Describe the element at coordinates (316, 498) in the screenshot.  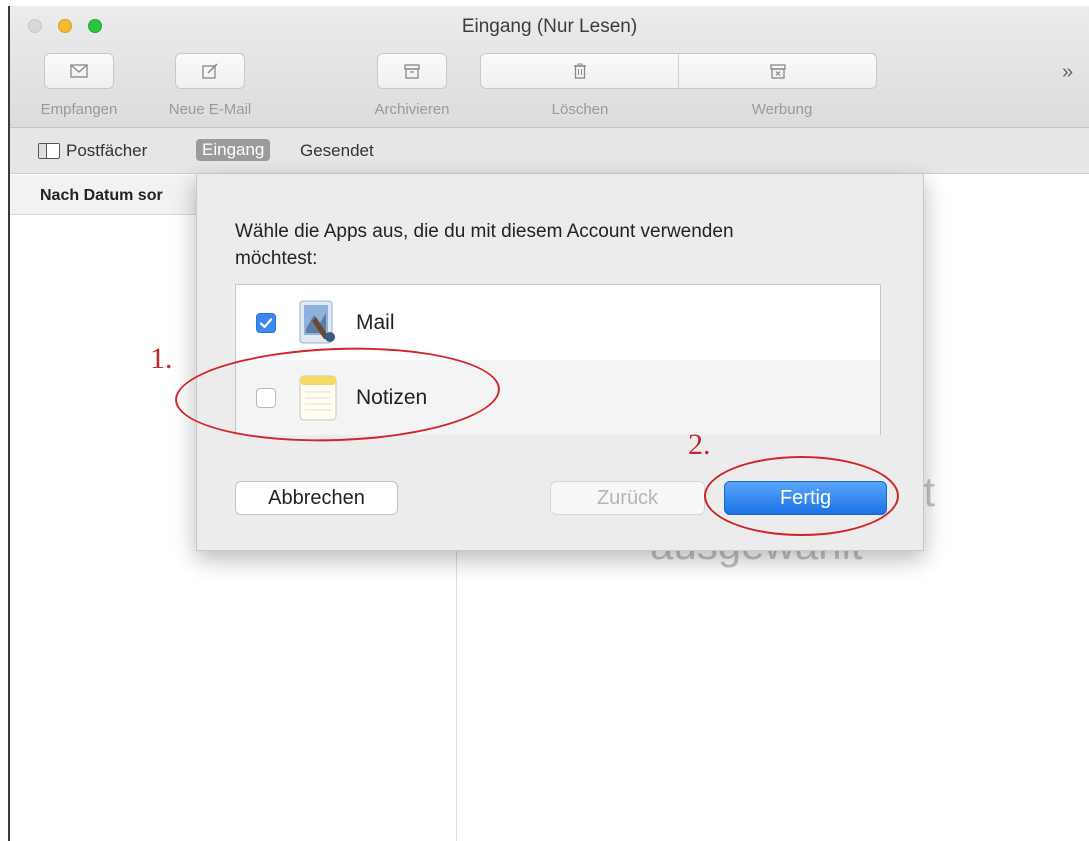
I see `cancel-button: Abbrechen` at that location.